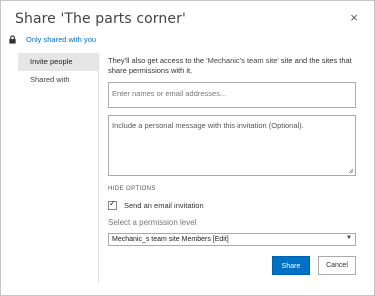 Image resolution: width=375 pixels, height=296 pixels. I want to click on send-email-checkbox: ✓, so click(112, 204).